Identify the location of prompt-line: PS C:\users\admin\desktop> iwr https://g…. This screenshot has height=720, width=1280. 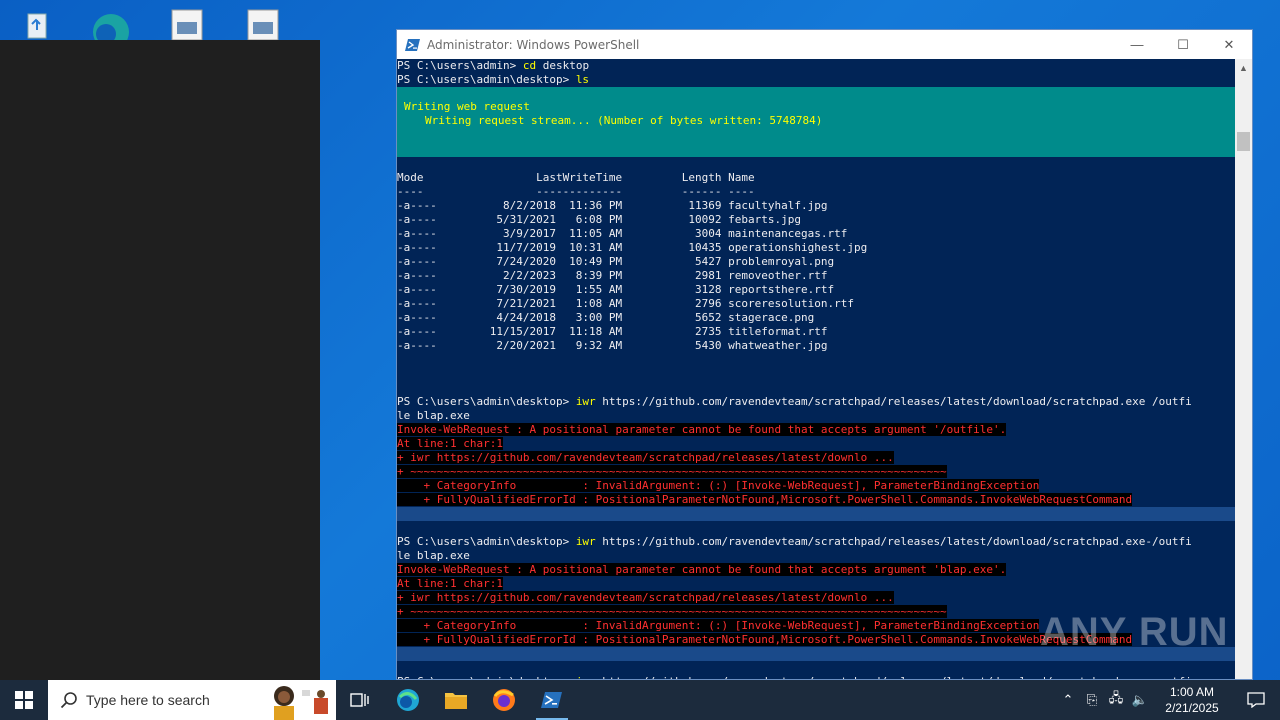
(817, 542).